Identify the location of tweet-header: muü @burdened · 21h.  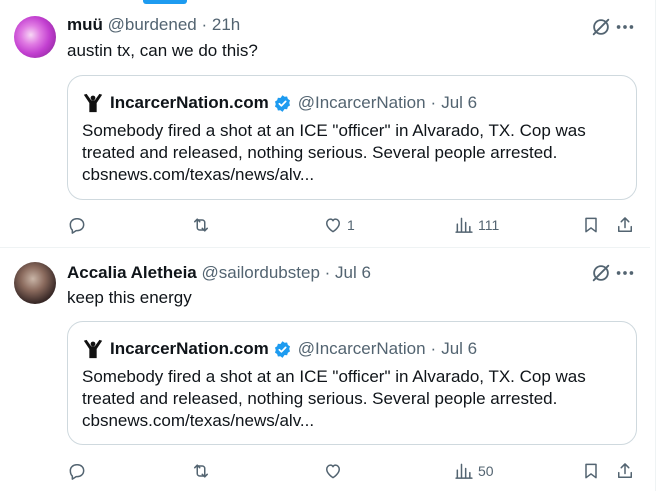
(153, 25).